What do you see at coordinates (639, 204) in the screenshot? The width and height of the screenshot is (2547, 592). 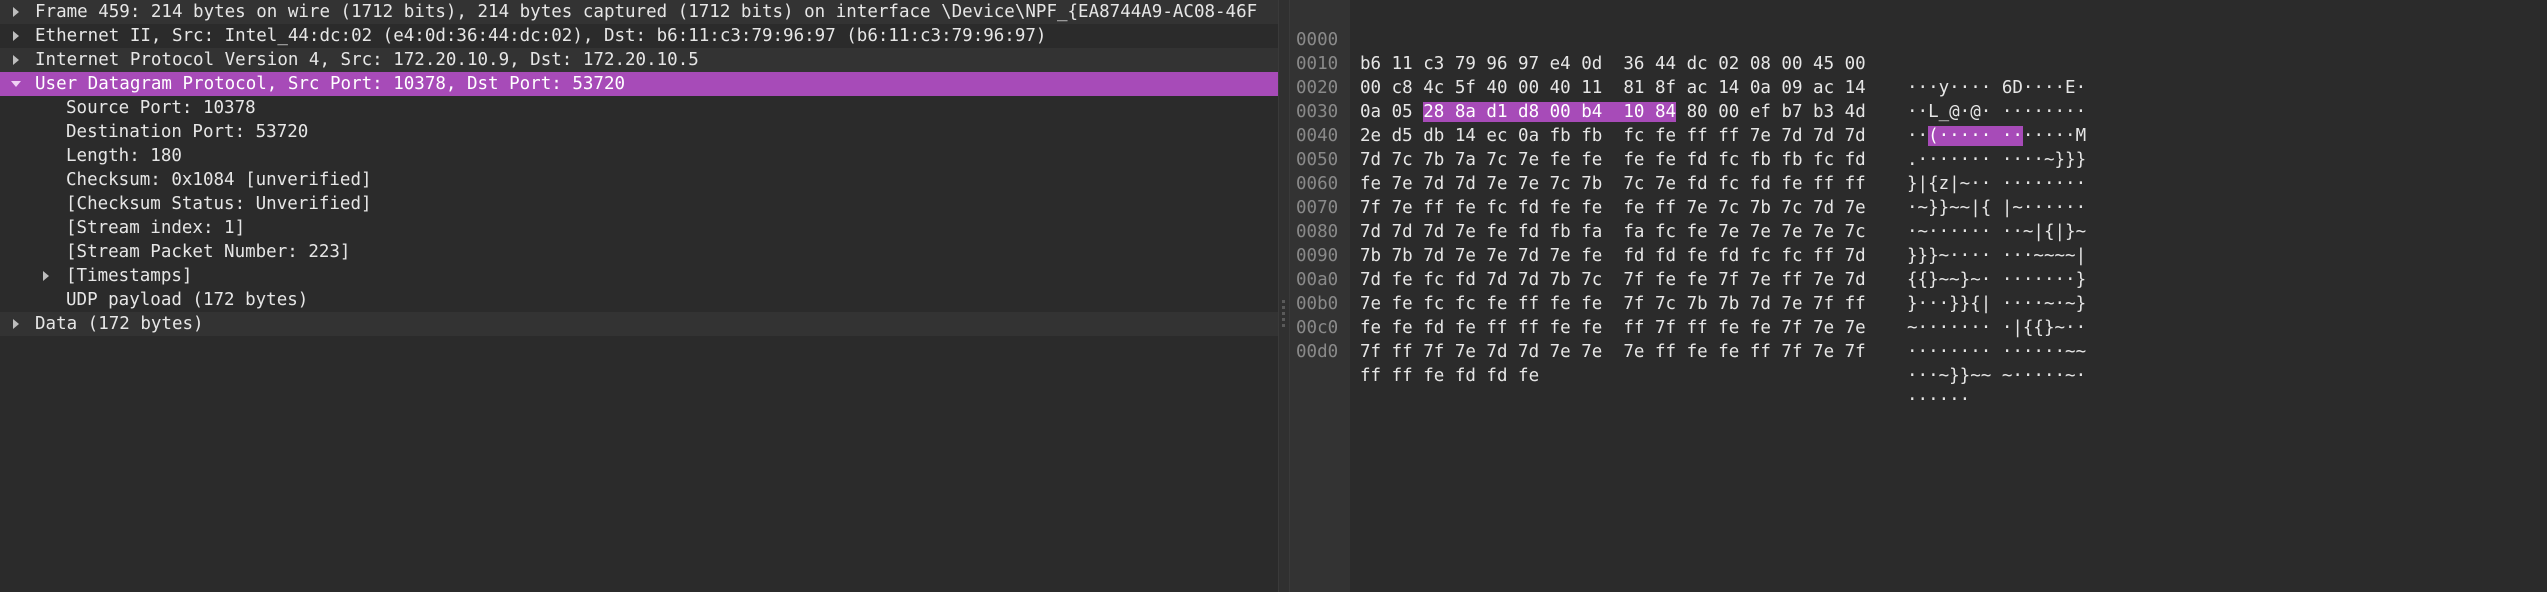 I see `tree-item-checksum-status: [Checksum Status: Unverified]` at bounding box center [639, 204].